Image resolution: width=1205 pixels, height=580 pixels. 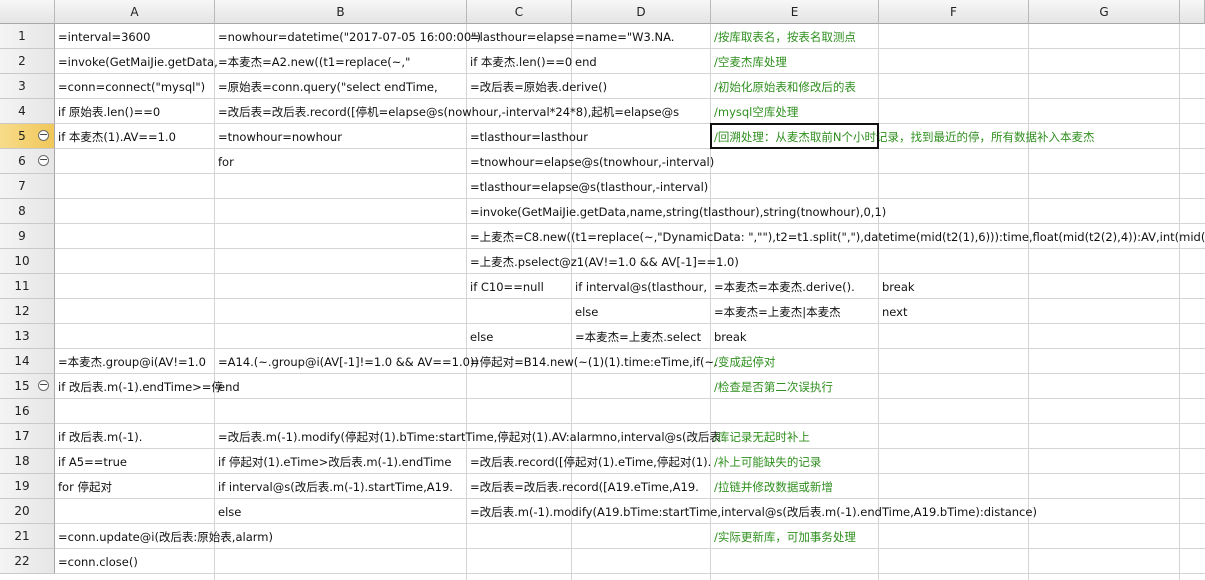 What do you see at coordinates (115, 137) in the screenshot?
I see `cell-A5: if 本麦杰(1).AV==1.0` at bounding box center [115, 137].